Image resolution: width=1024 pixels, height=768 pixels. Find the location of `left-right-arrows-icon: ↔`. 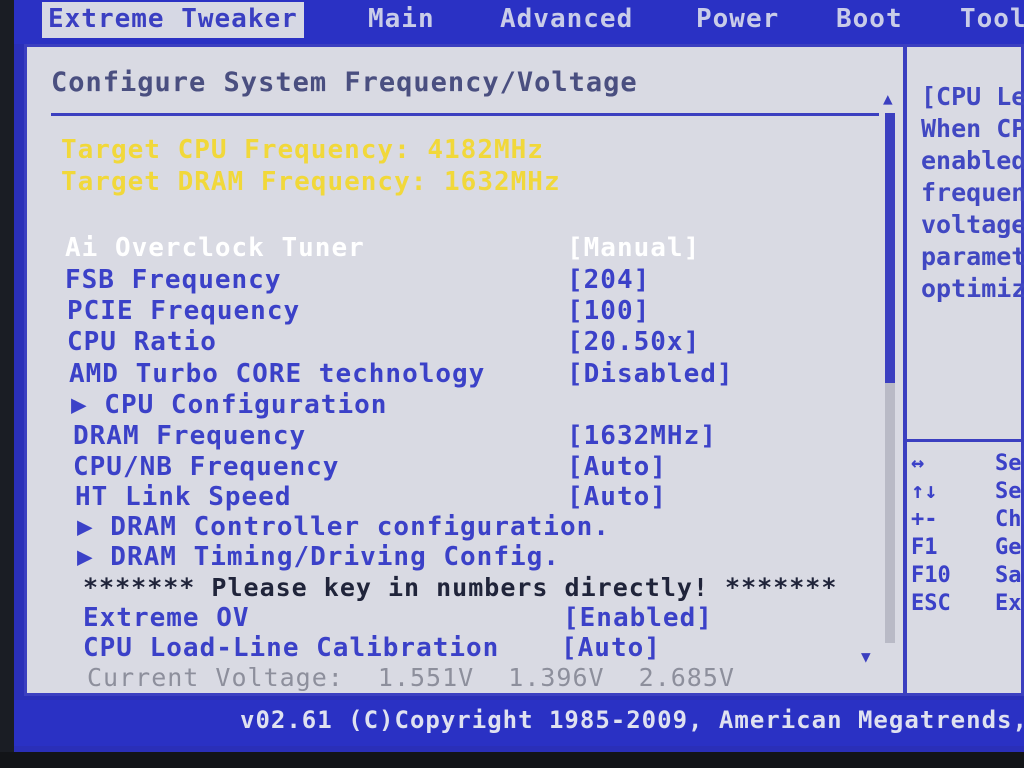

left-right-arrows-icon: ↔ is located at coordinates (918, 463).